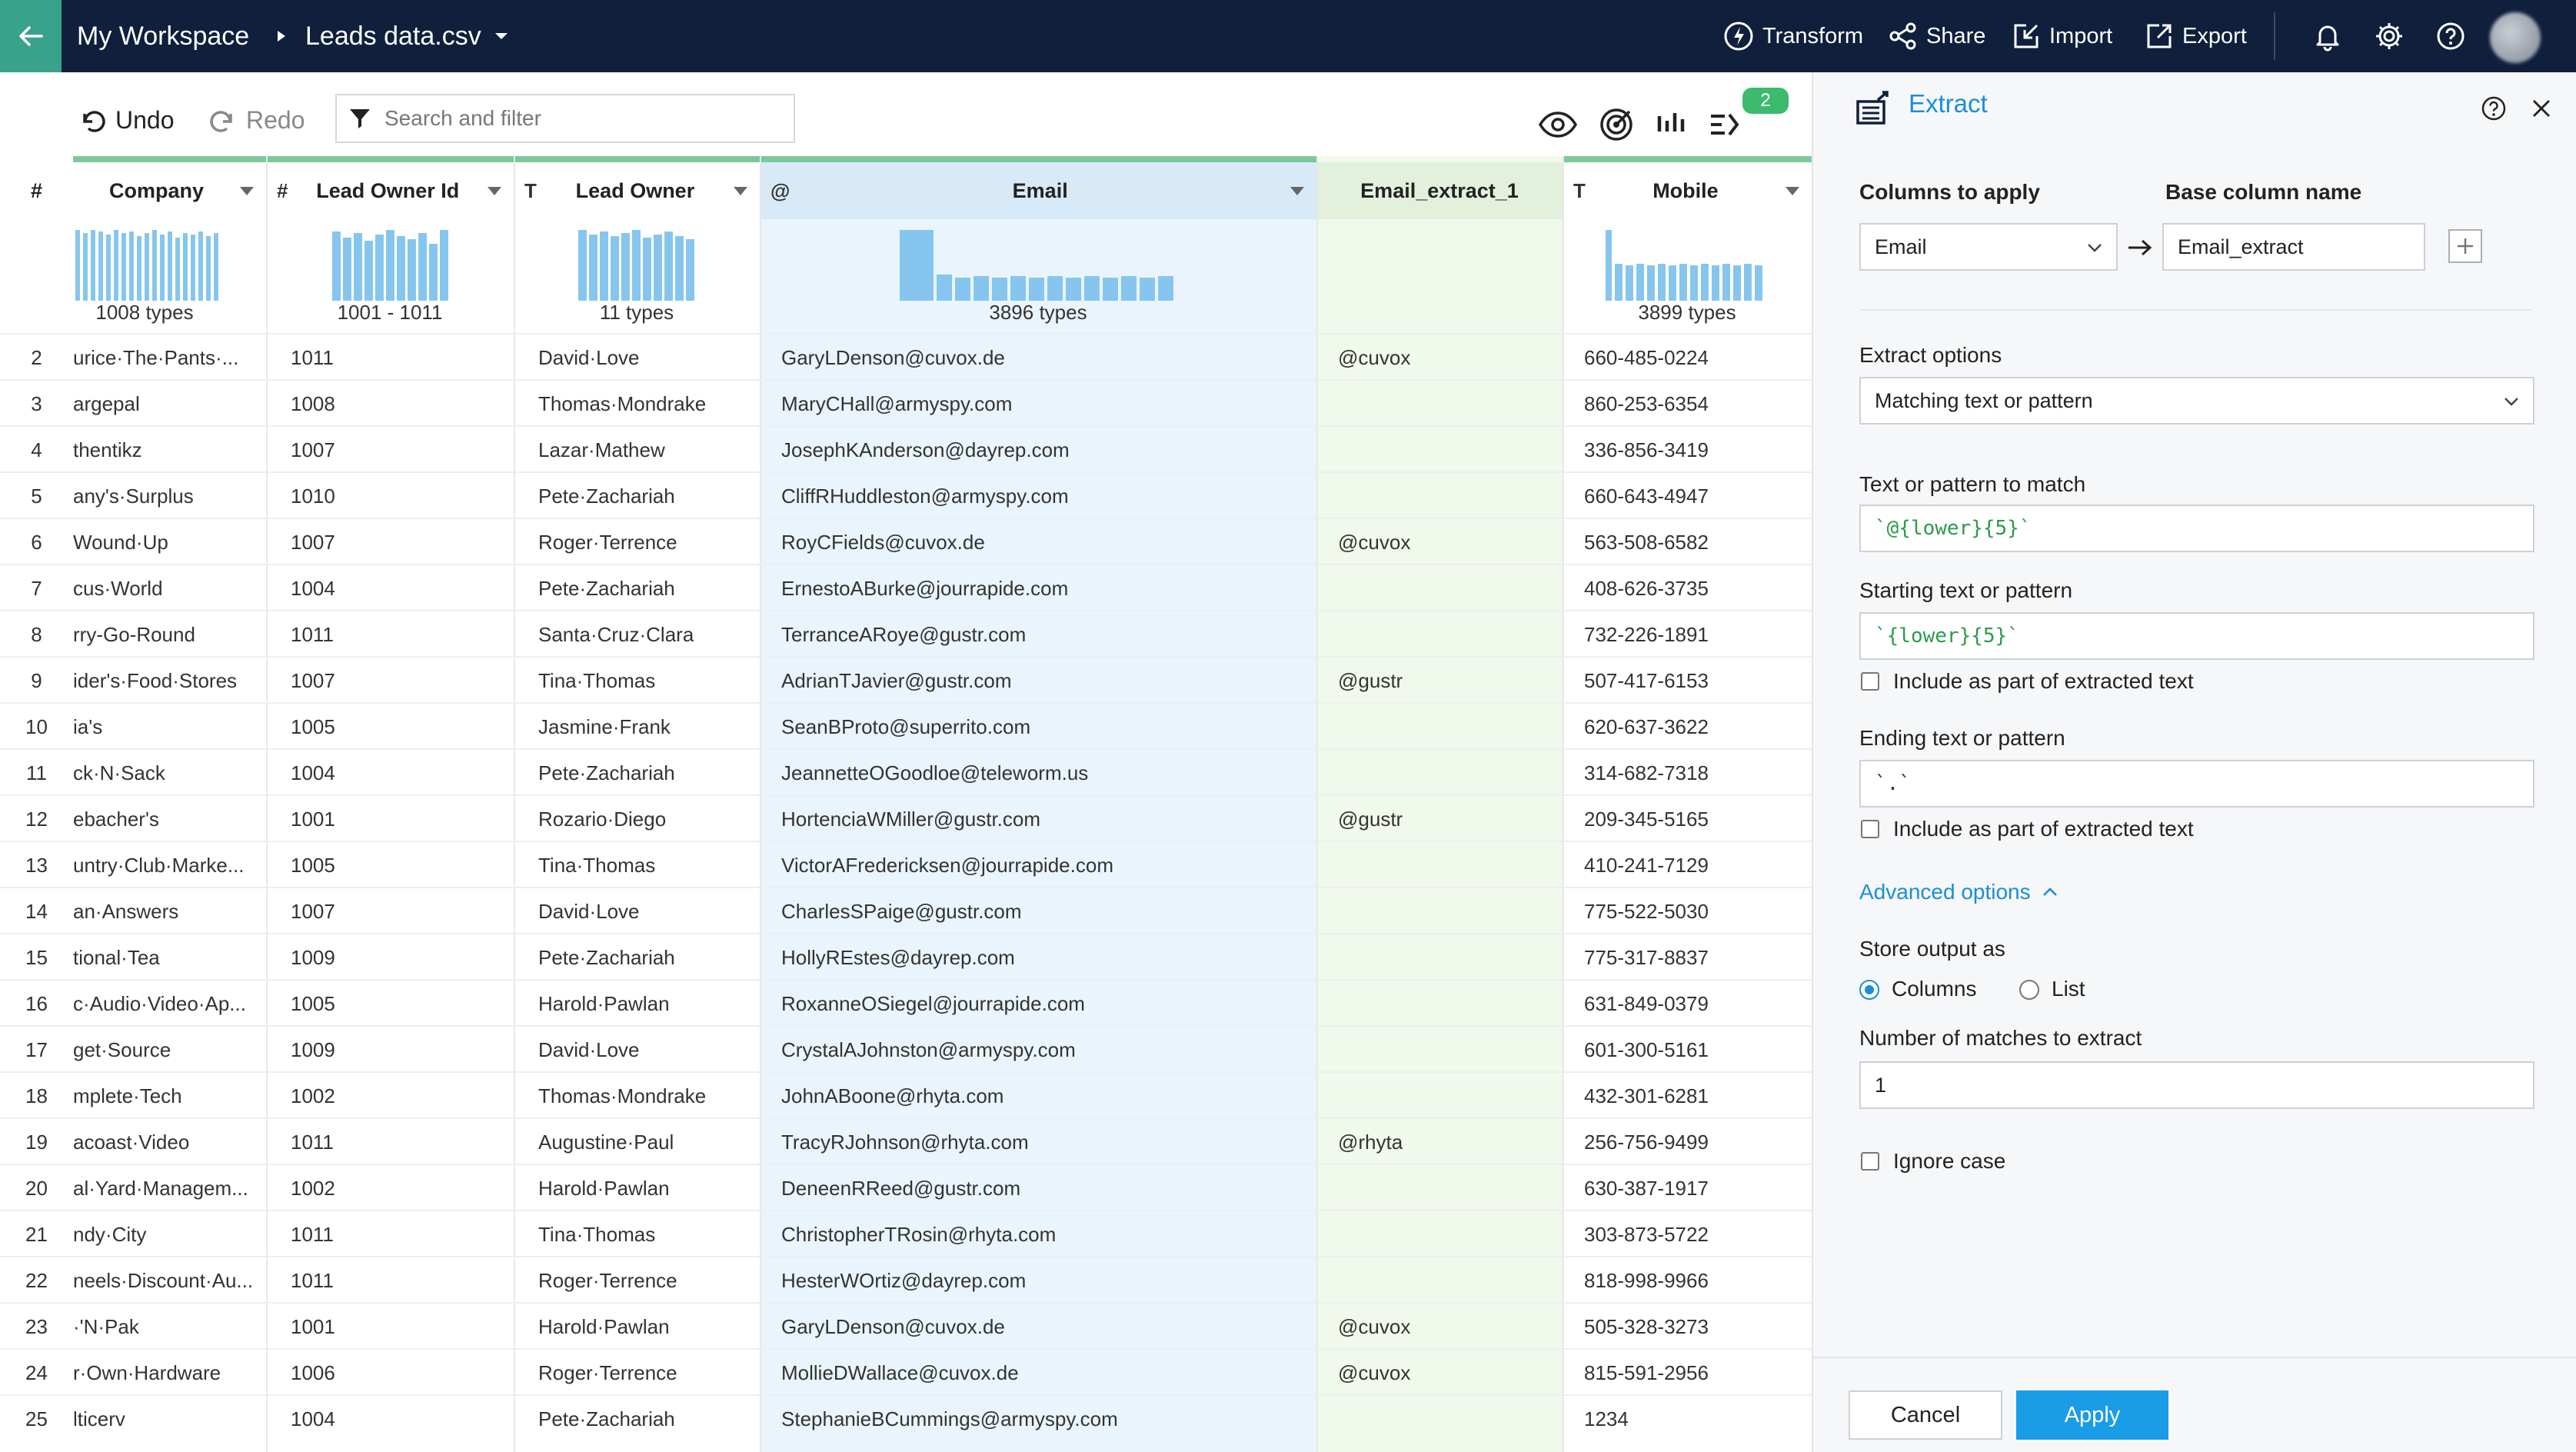 The width and height of the screenshot is (2576, 1452). Describe the element at coordinates (170, 404) in the screenshot. I see `company-cell: argepal` at that location.